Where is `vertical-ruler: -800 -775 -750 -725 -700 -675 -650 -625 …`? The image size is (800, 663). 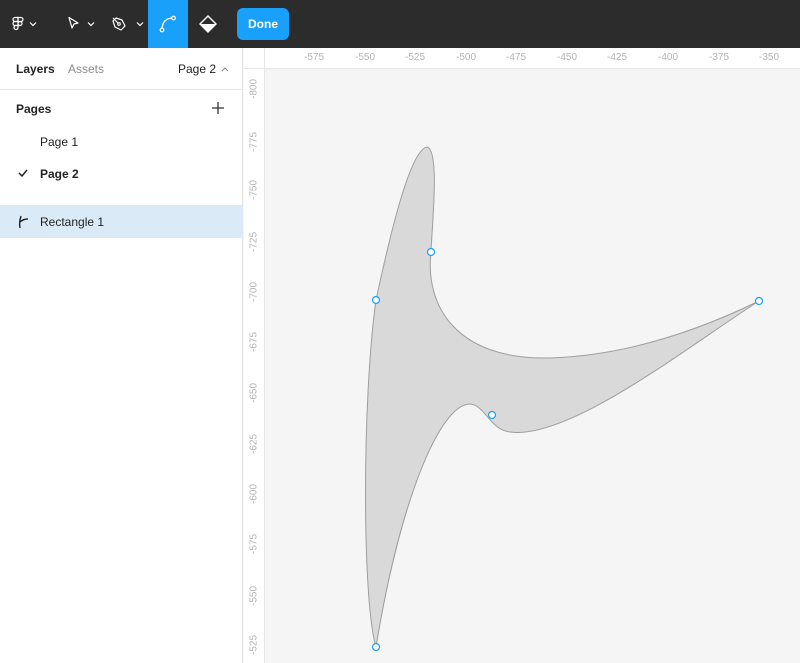
vertical-ruler: -800 -775 -750 -725 -700 -675 -650 -625 … is located at coordinates (254, 366).